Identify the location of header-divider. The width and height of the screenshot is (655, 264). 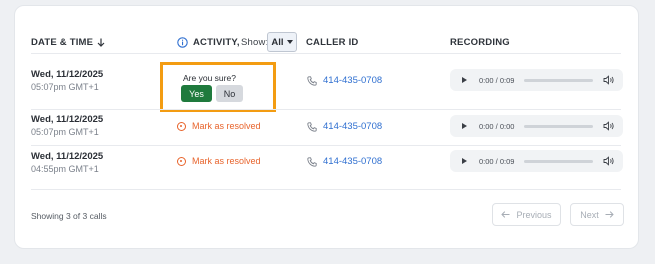
(326, 53).